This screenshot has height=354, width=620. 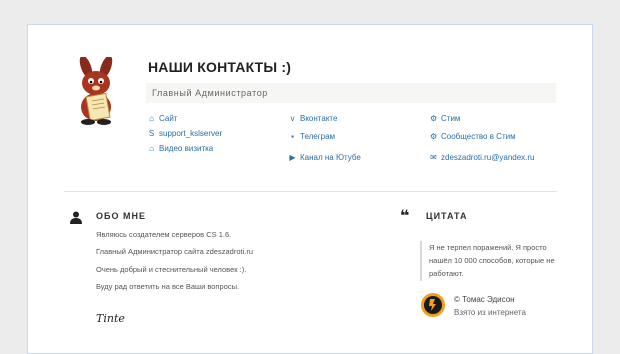 I want to click on vk-icon: v, so click(x=292, y=118).